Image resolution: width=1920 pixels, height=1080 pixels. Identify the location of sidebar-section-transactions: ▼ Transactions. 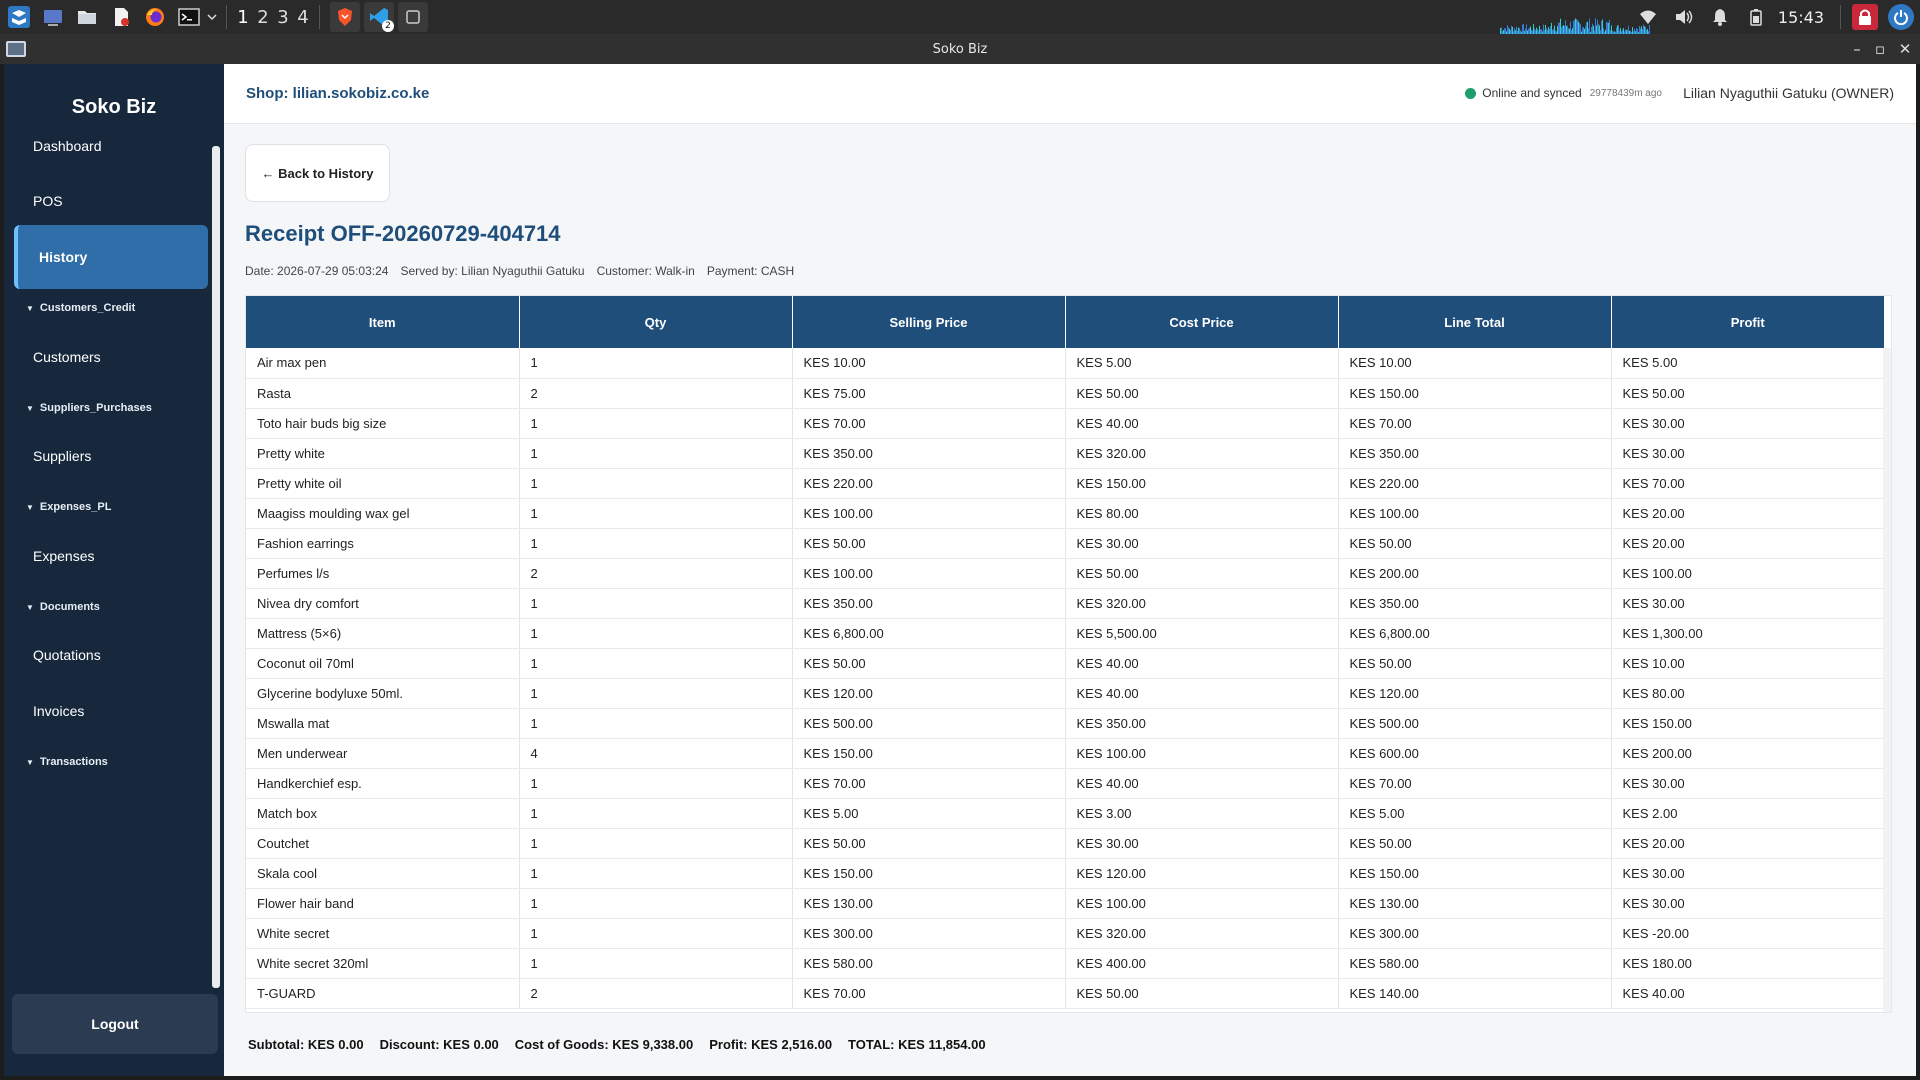
(67, 762).